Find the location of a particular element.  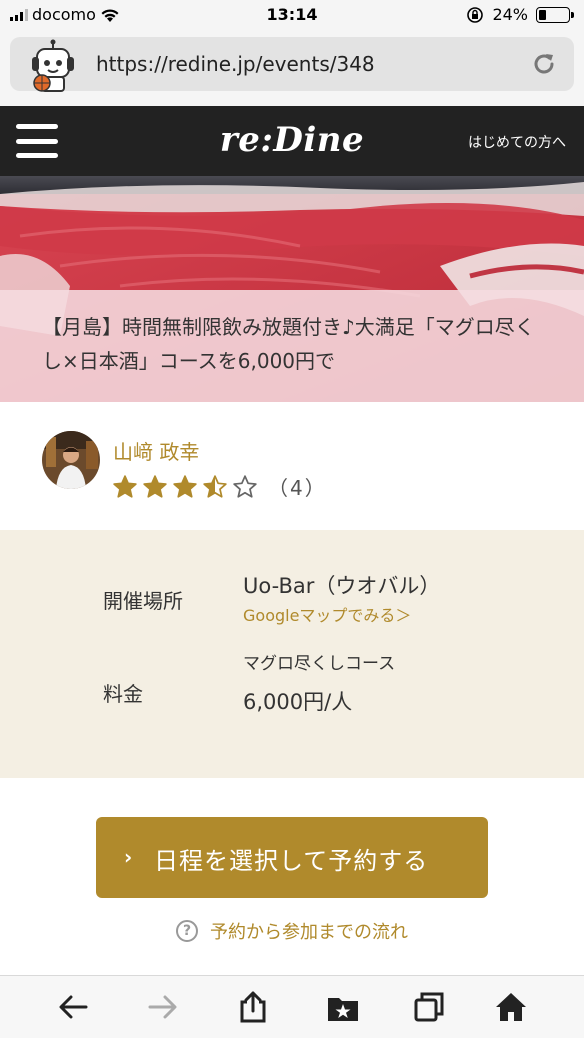

browser-address-area: https://redine.jp/events/348 is located at coordinates (292, 68).